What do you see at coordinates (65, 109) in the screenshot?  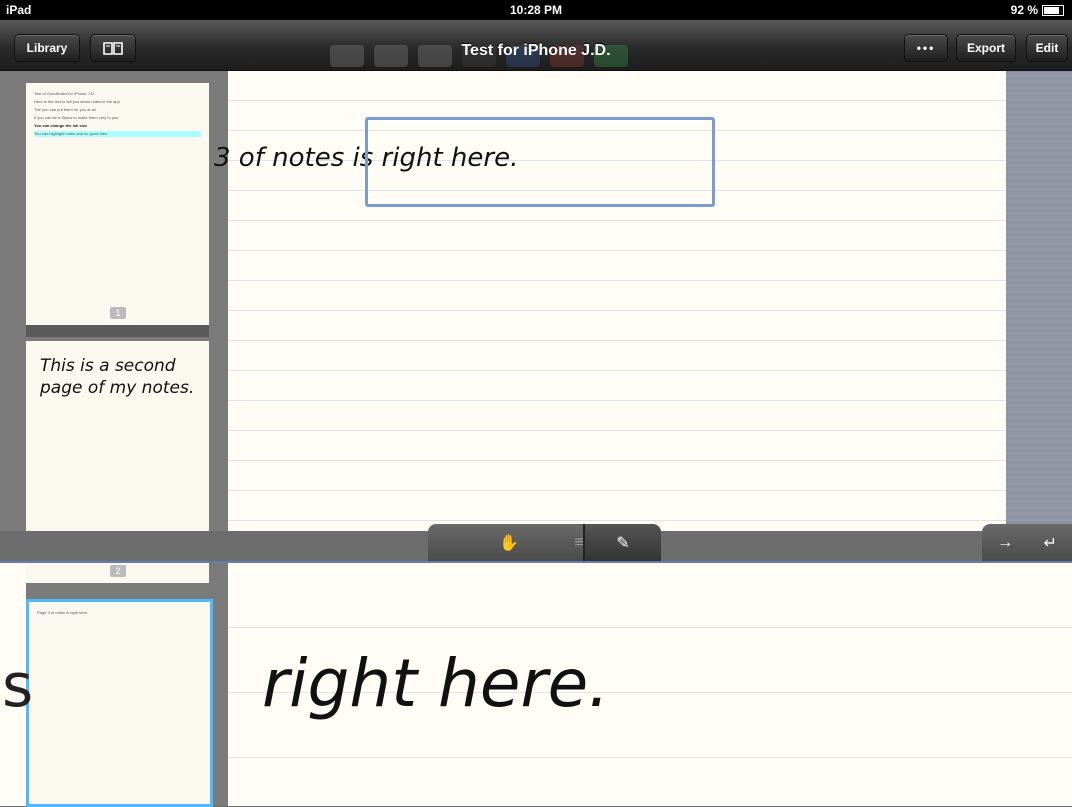 I see `thumbnail-line: The you can put them for you at all` at bounding box center [65, 109].